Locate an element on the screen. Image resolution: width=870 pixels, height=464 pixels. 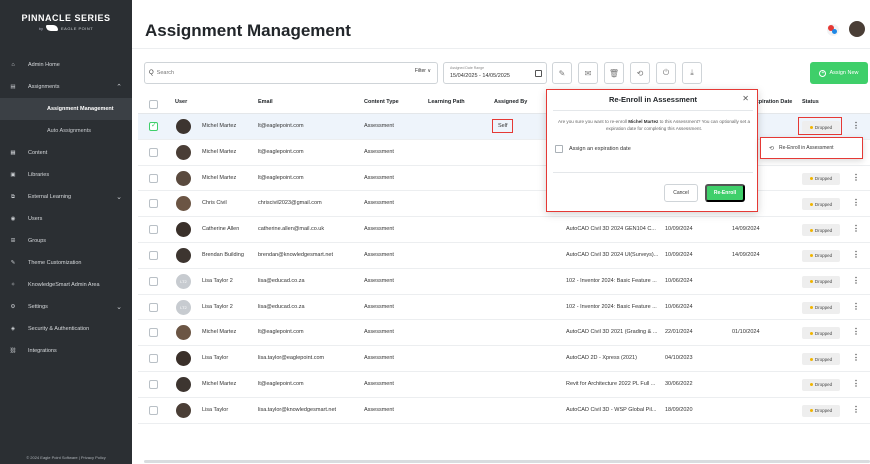
sidebar-subitem-assignment-management: Assignment Management is located at coordinates (66, 109).